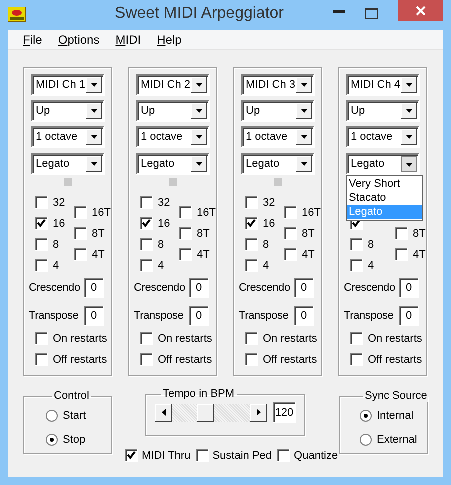 This screenshot has height=485, width=451. I want to click on dropdown-button, so click(409, 164).